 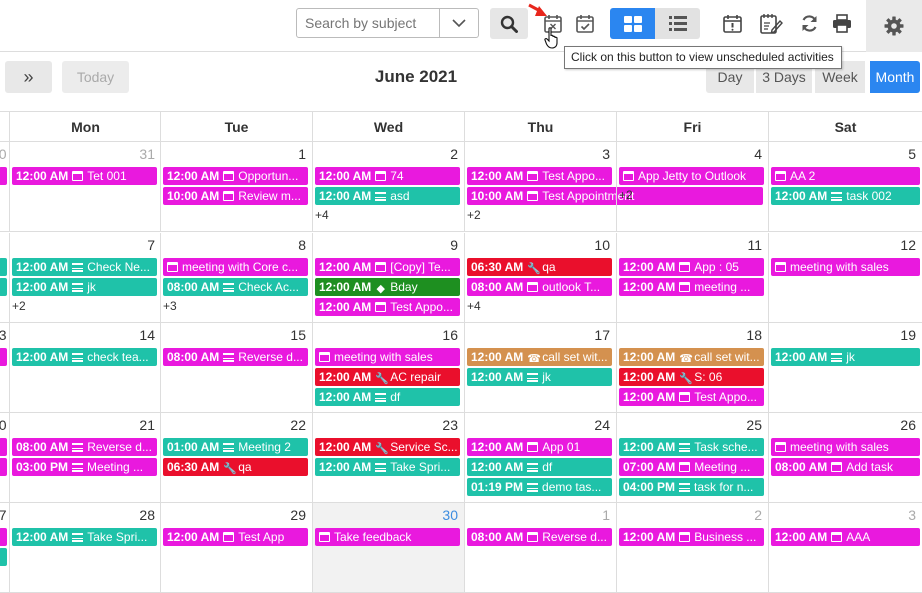 What do you see at coordinates (387, 377) in the screenshot?
I see `calendar-event: 12:00 AM 🔧AC repair` at bounding box center [387, 377].